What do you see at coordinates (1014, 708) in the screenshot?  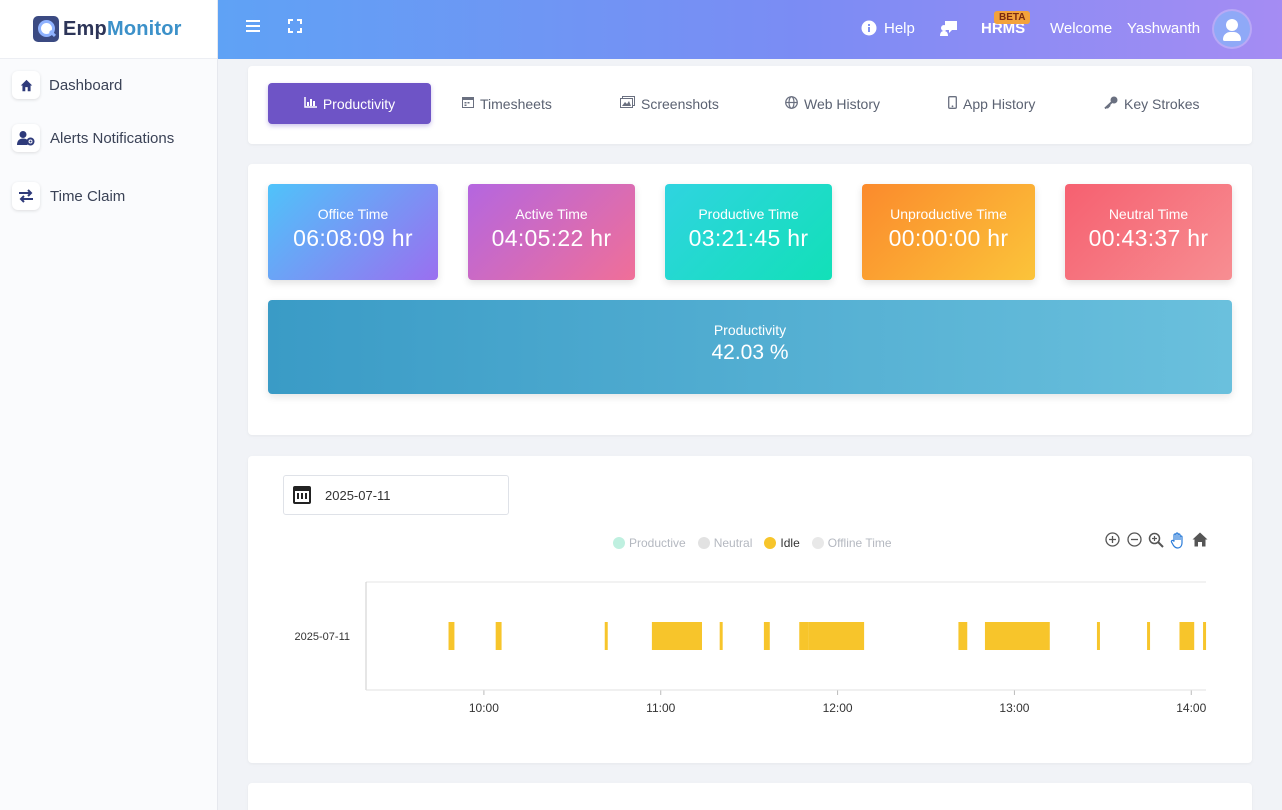 I see `x-tick-label: 13:00` at bounding box center [1014, 708].